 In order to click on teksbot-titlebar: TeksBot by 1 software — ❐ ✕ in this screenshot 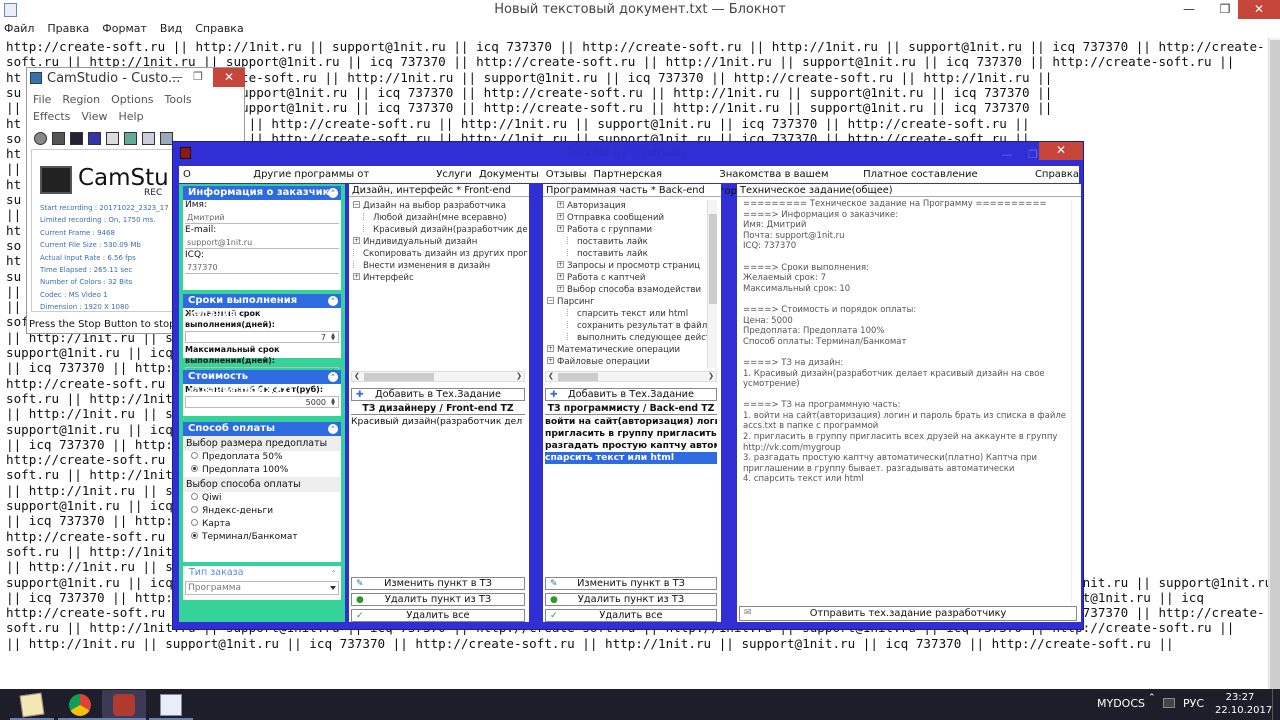, I will do `click(628, 153)`.